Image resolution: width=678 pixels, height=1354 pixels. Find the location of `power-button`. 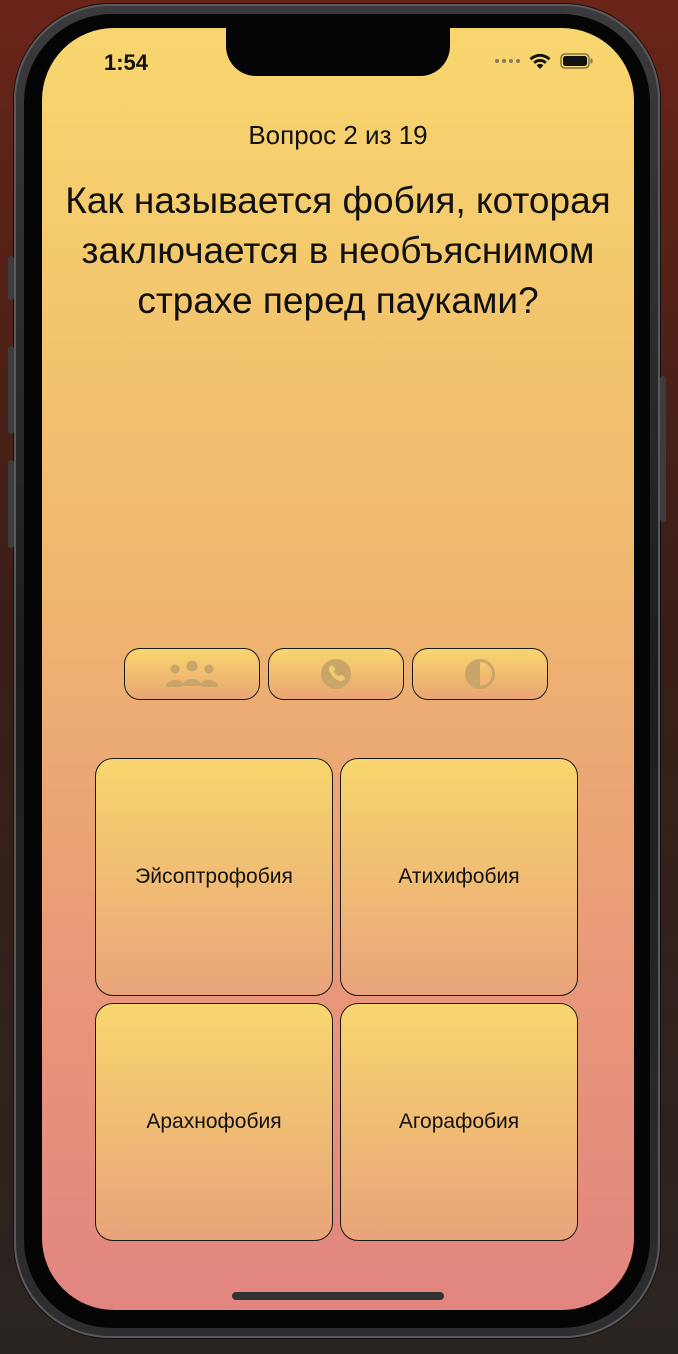

power-button is located at coordinates (663, 449).